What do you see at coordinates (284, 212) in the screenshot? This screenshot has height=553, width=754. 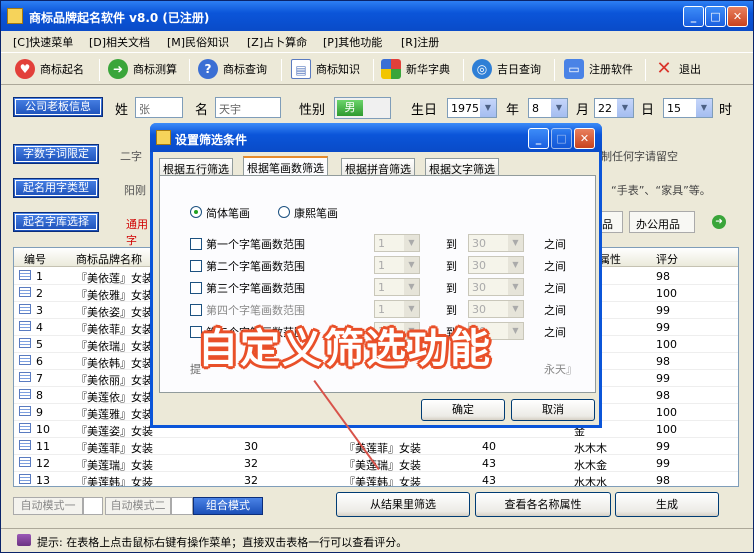 I see `kangxi-stroke-radio` at bounding box center [284, 212].